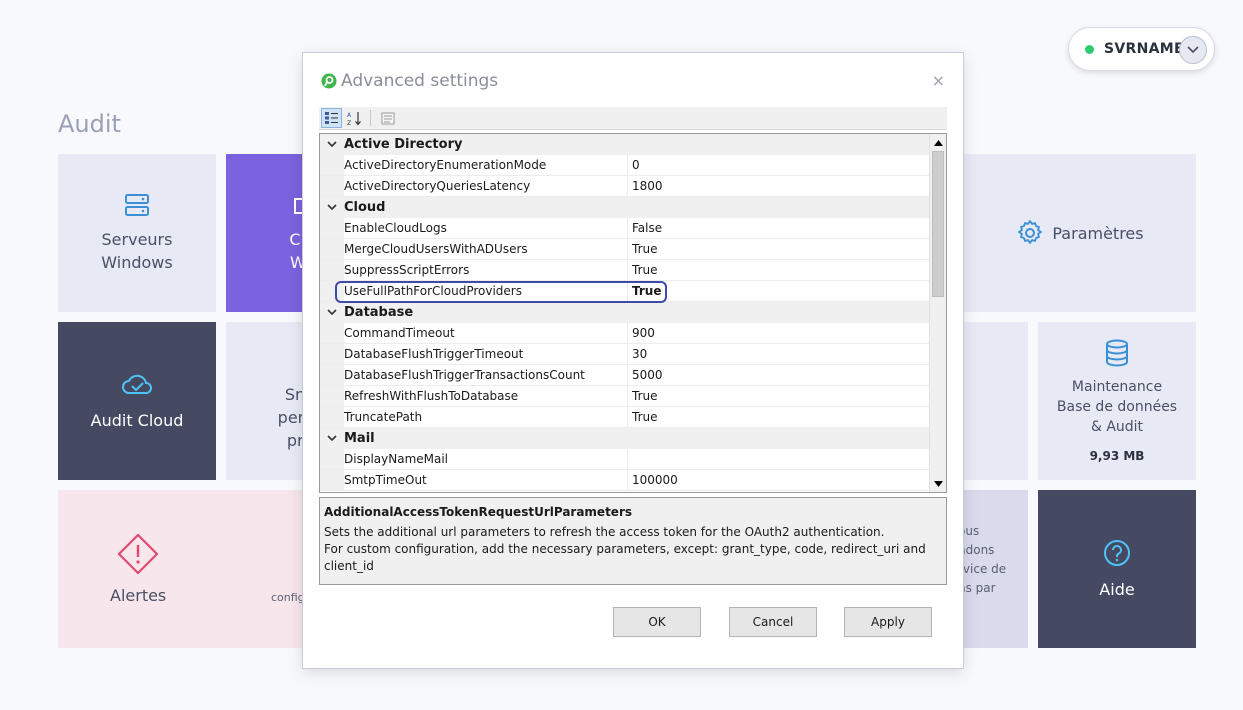 The height and width of the screenshot is (710, 1243). What do you see at coordinates (888, 622) in the screenshot?
I see `apply-button: Apply` at bounding box center [888, 622].